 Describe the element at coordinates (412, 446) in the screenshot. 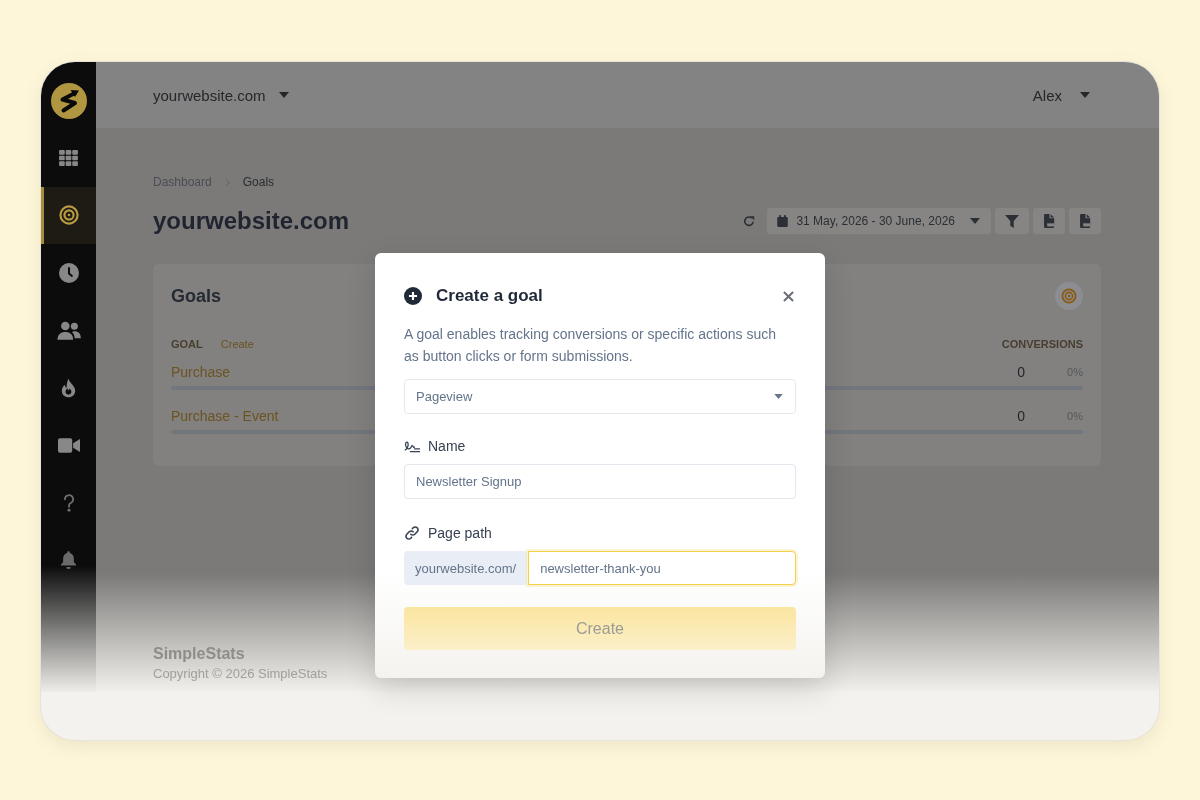

I see `signature-icon` at that location.